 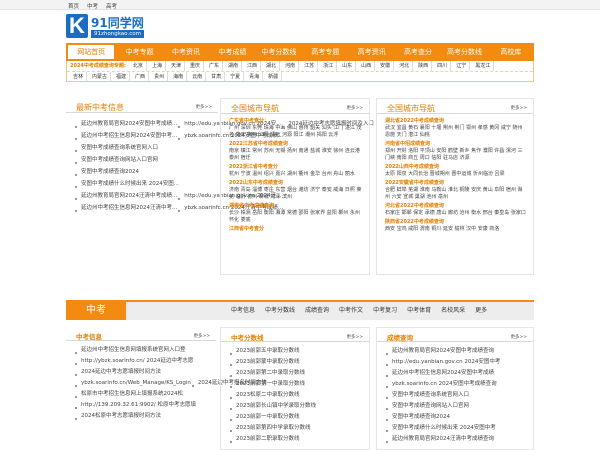 I want to click on section-tab: 中考信息, so click(x=243, y=311).